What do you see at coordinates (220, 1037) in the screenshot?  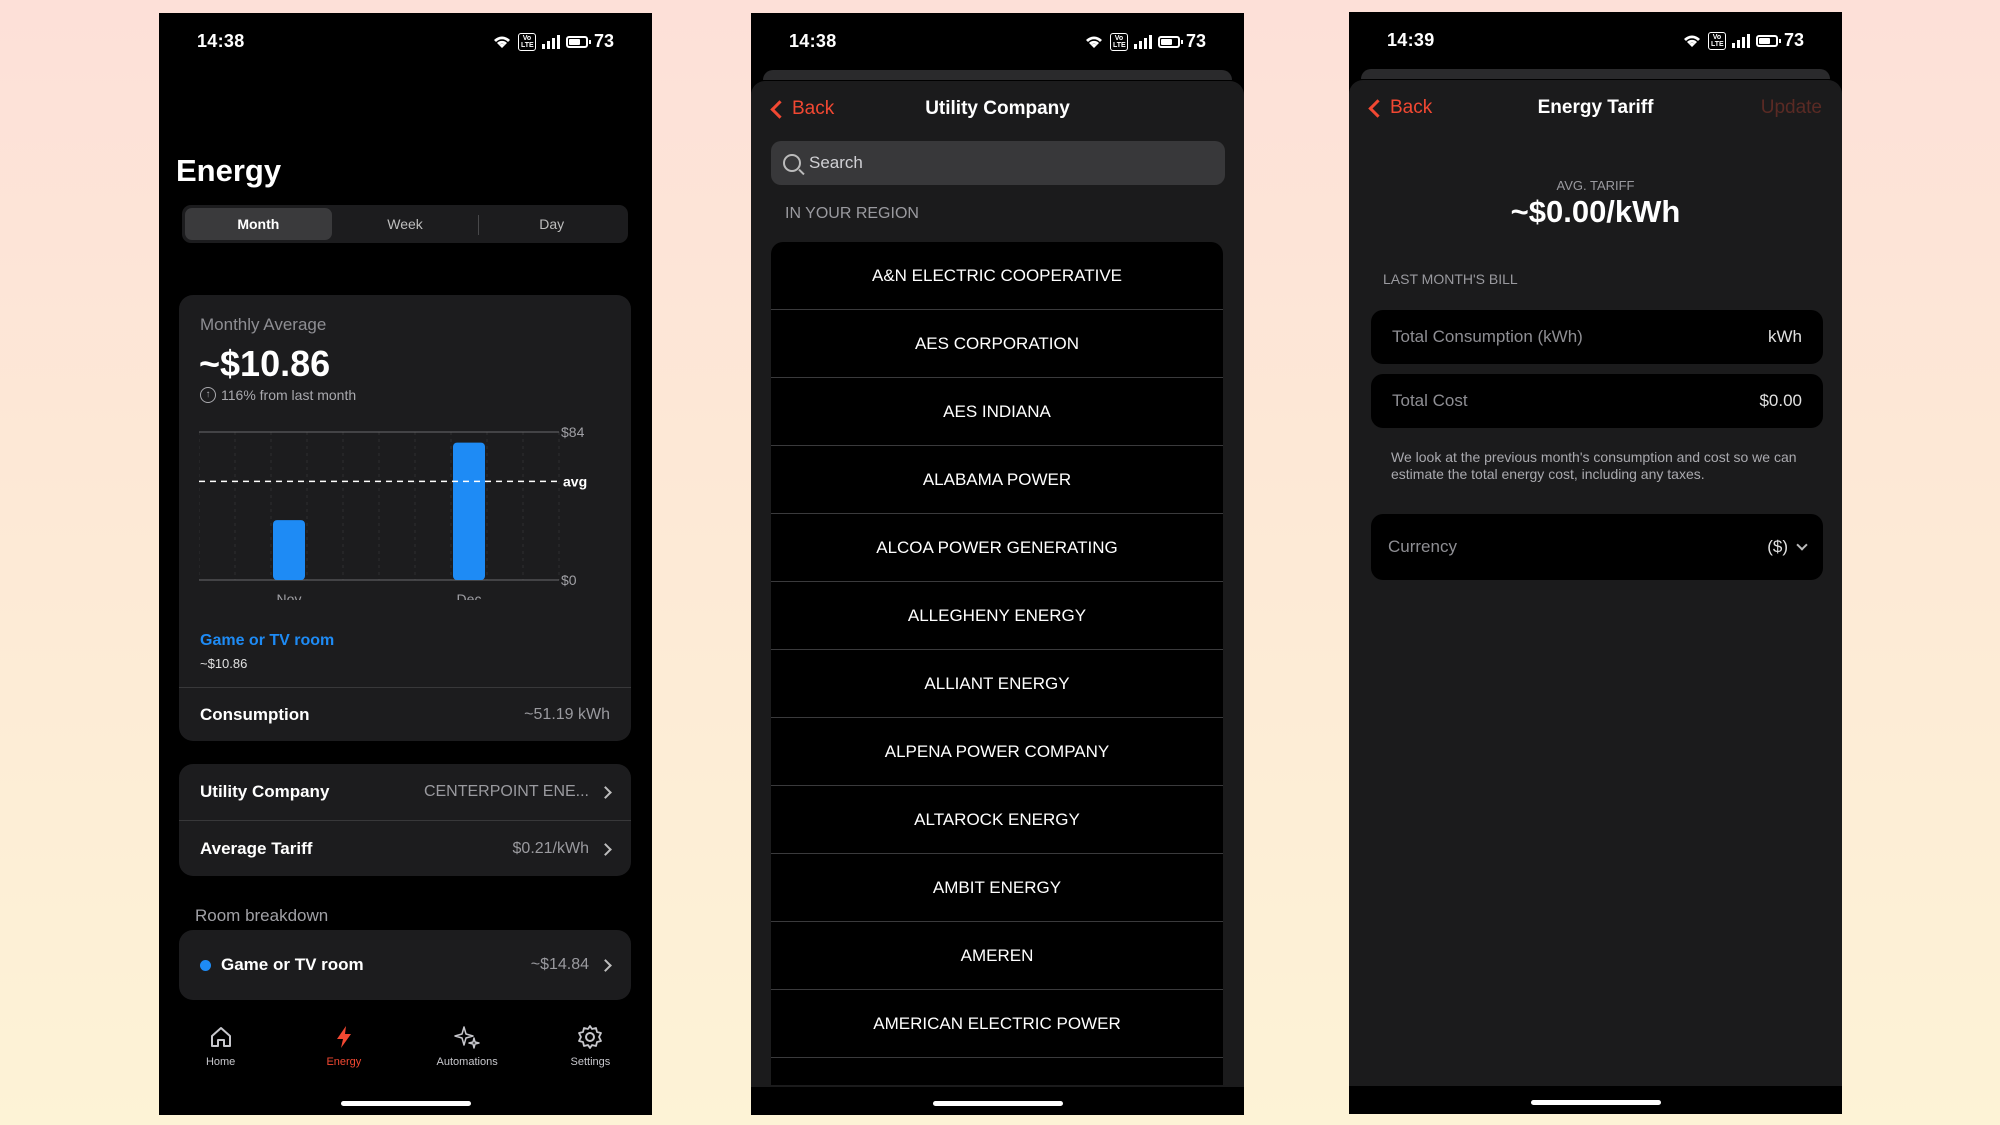 I see `home-icon` at bounding box center [220, 1037].